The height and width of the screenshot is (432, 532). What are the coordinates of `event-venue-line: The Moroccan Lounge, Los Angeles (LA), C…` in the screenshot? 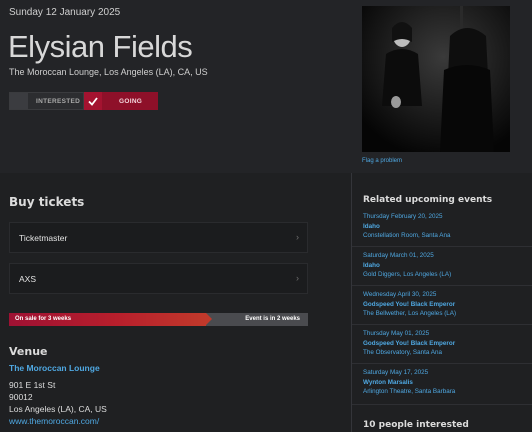 It's located at (108, 72).